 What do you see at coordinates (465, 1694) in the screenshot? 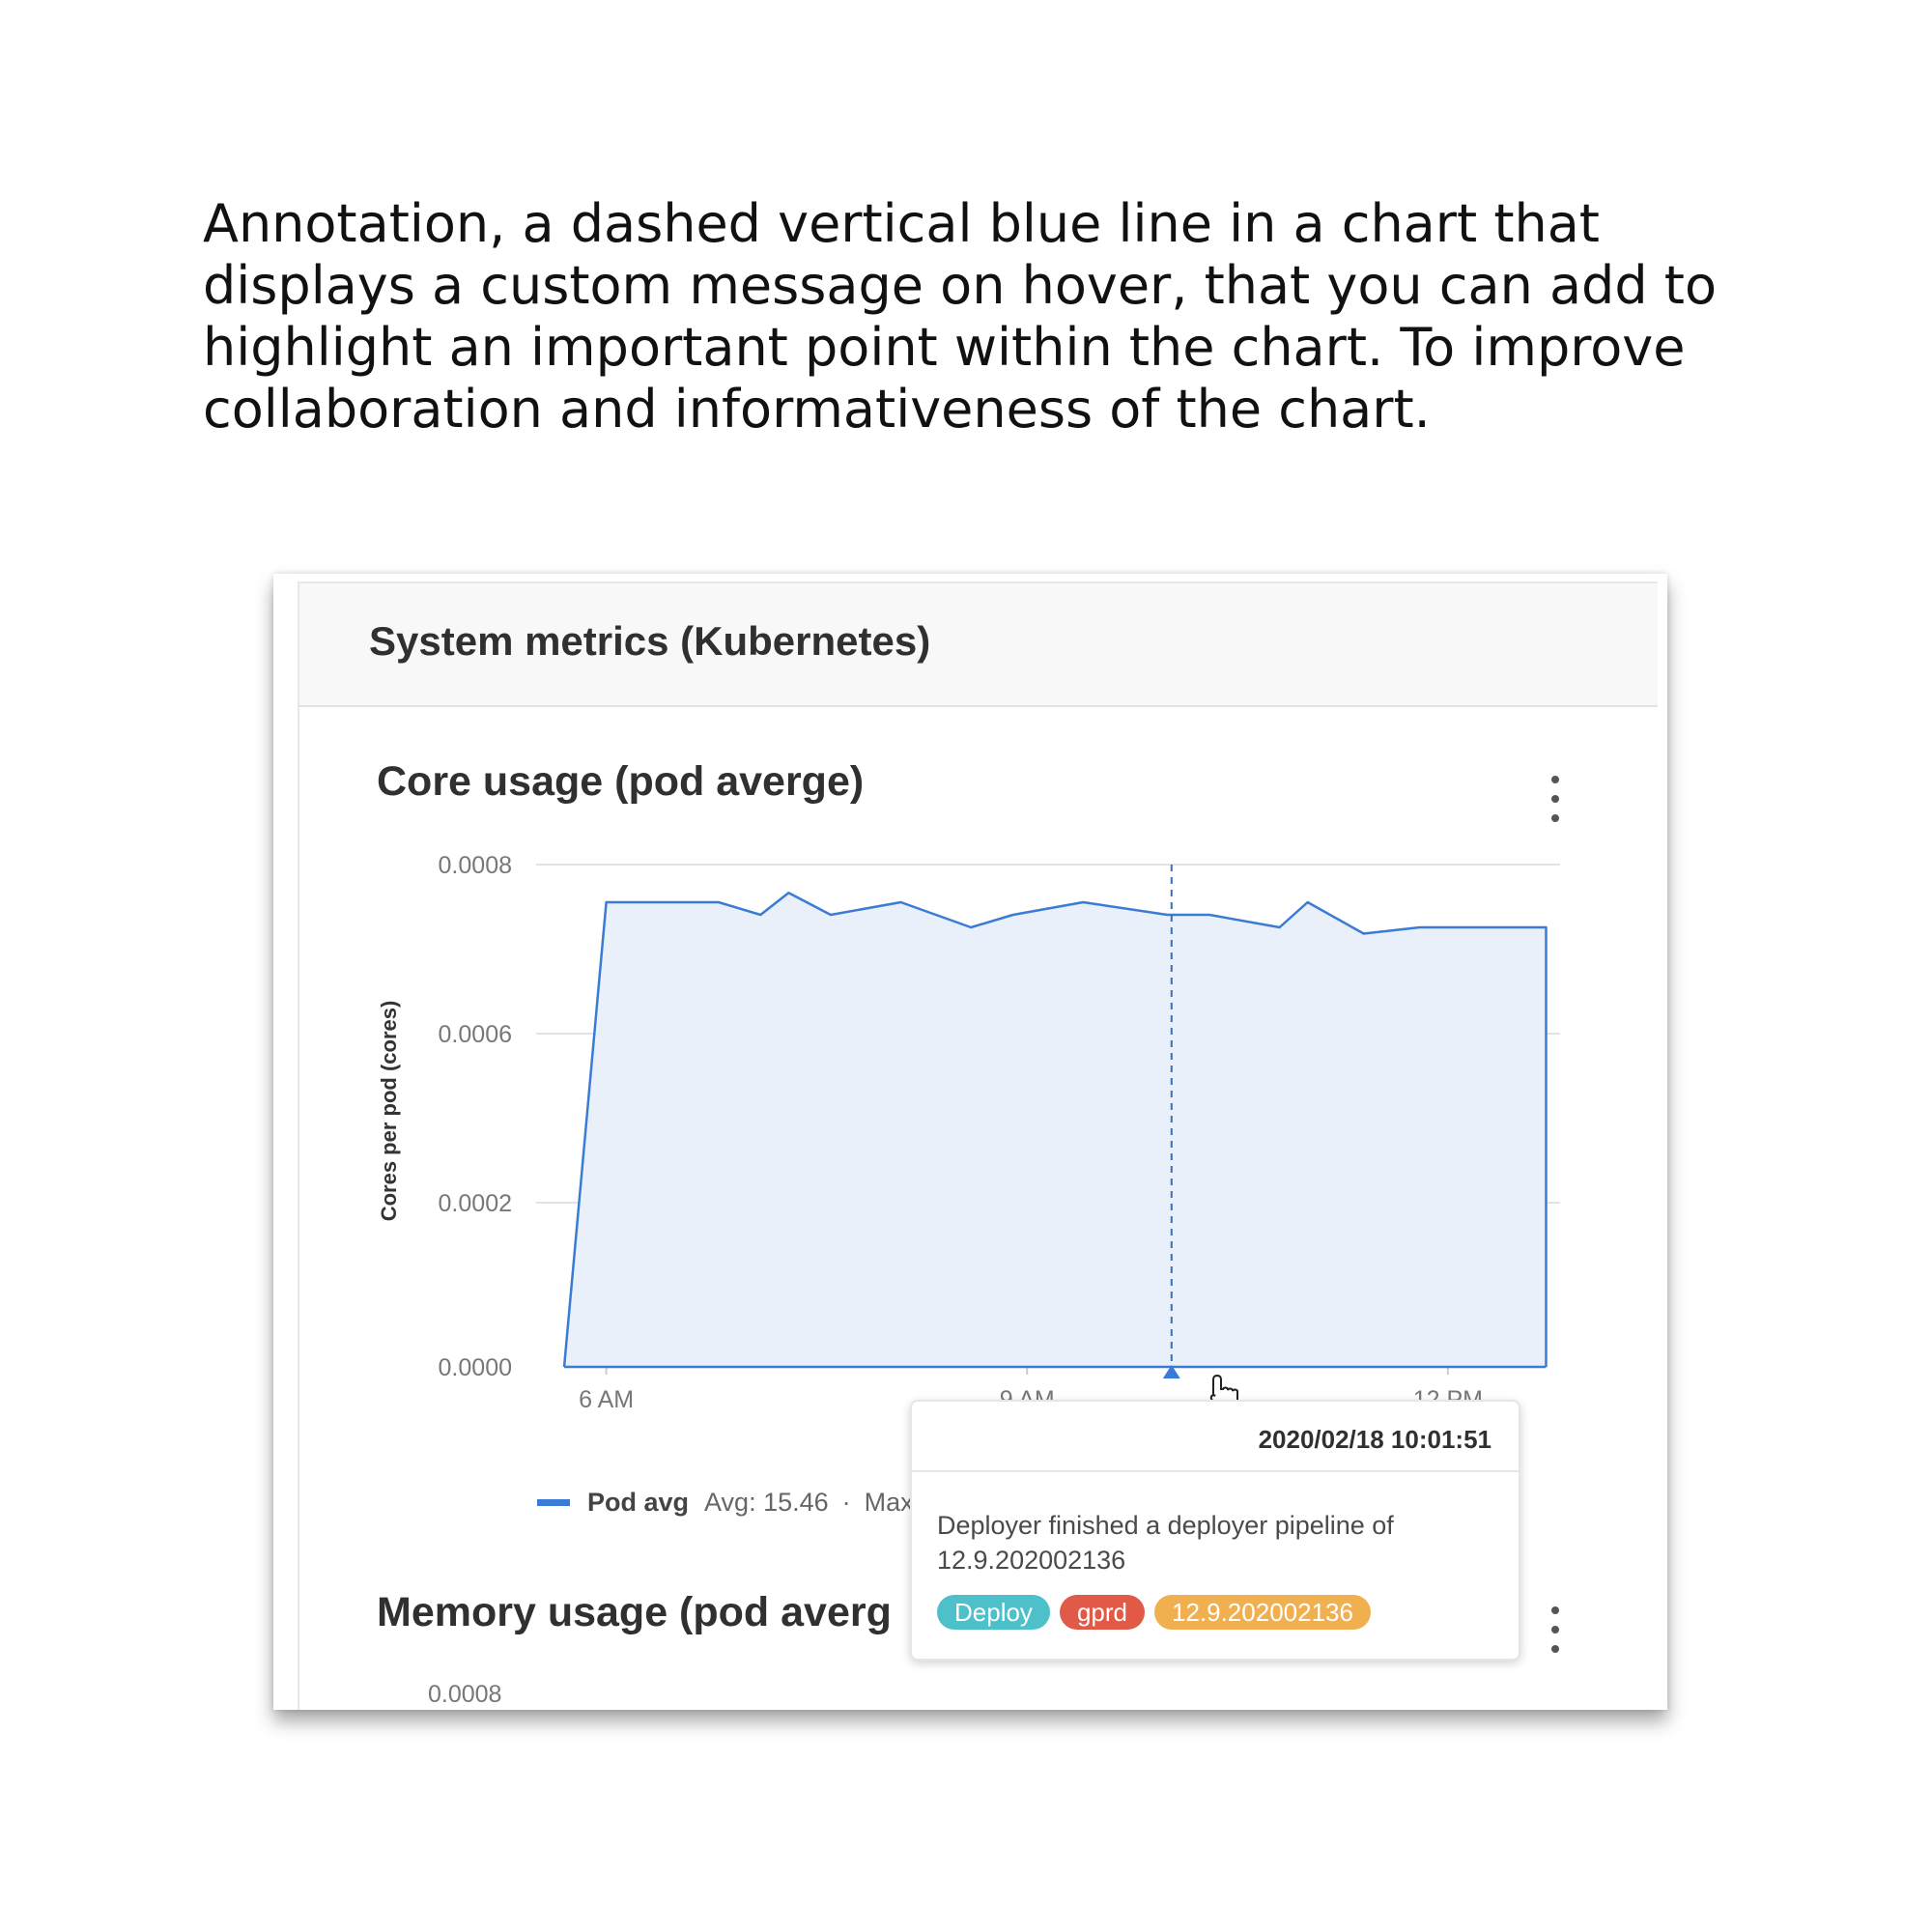
I see `memory-chart-y-tick: 0.0008` at bounding box center [465, 1694].